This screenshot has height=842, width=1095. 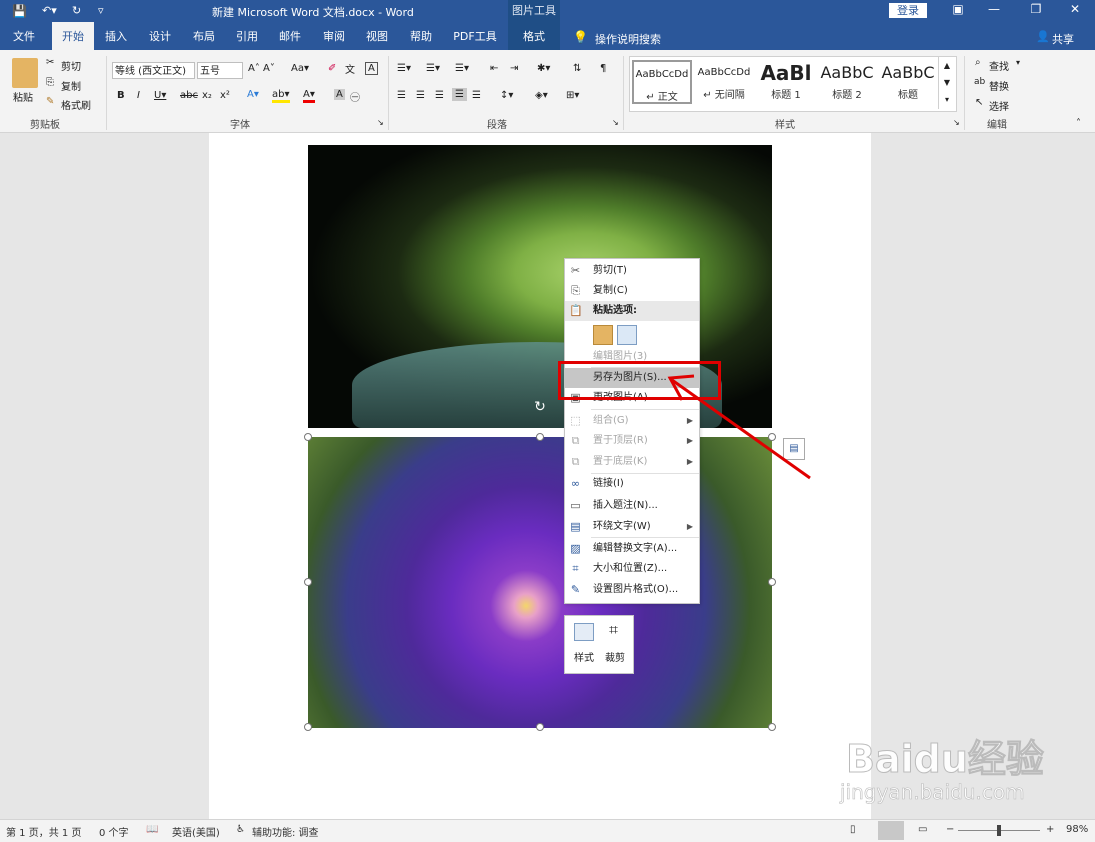 What do you see at coordinates (979, 82) in the screenshot?
I see `replace-icon: ab` at bounding box center [979, 82].